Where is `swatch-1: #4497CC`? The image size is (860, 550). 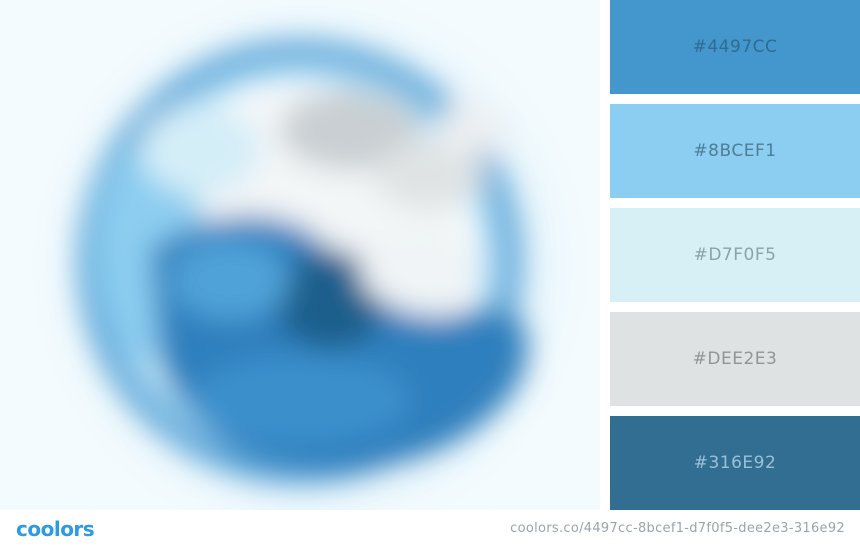
swatch-1: #4497CC is located at coordinates (735, 47).